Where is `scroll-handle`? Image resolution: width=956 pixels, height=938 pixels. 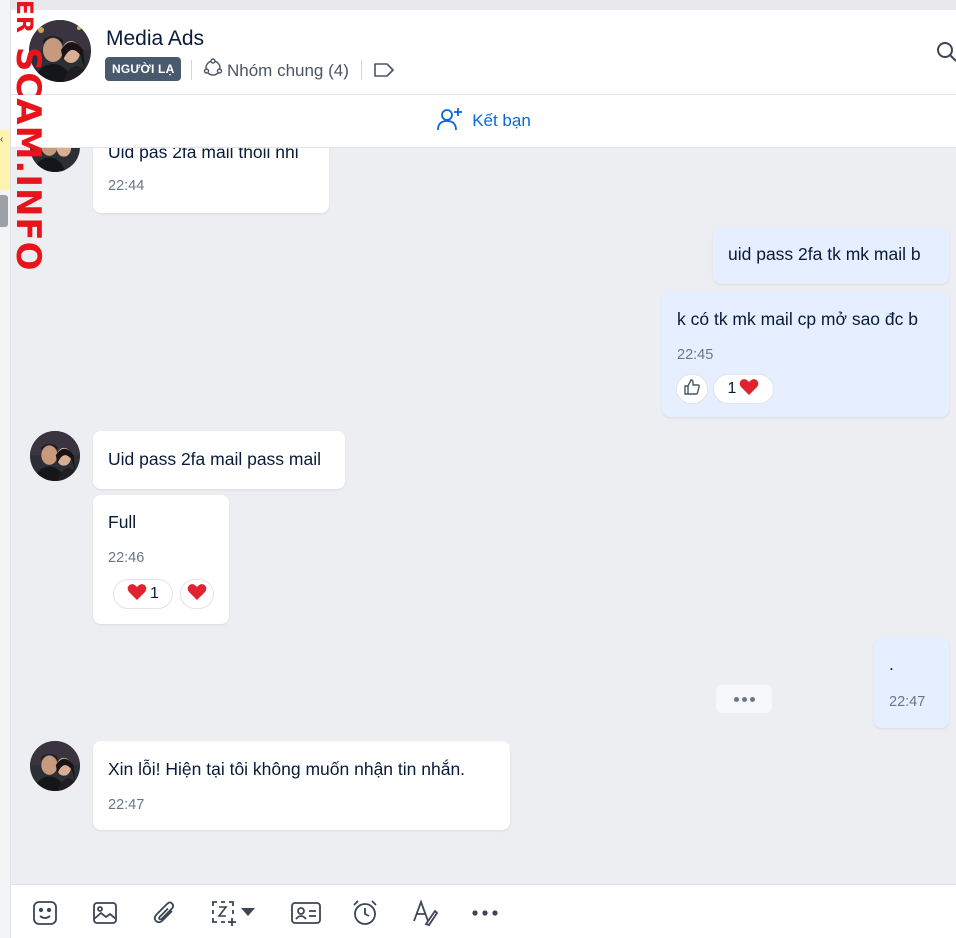
scroll-handle is located at coordinates (4, 211).